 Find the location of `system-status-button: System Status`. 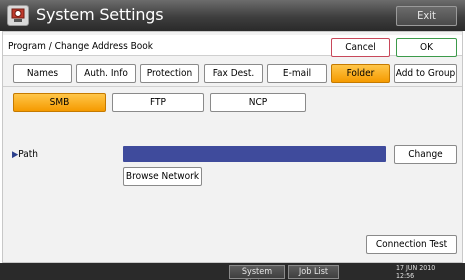

system-status-button: System Status is located at coordinates (257, 272).